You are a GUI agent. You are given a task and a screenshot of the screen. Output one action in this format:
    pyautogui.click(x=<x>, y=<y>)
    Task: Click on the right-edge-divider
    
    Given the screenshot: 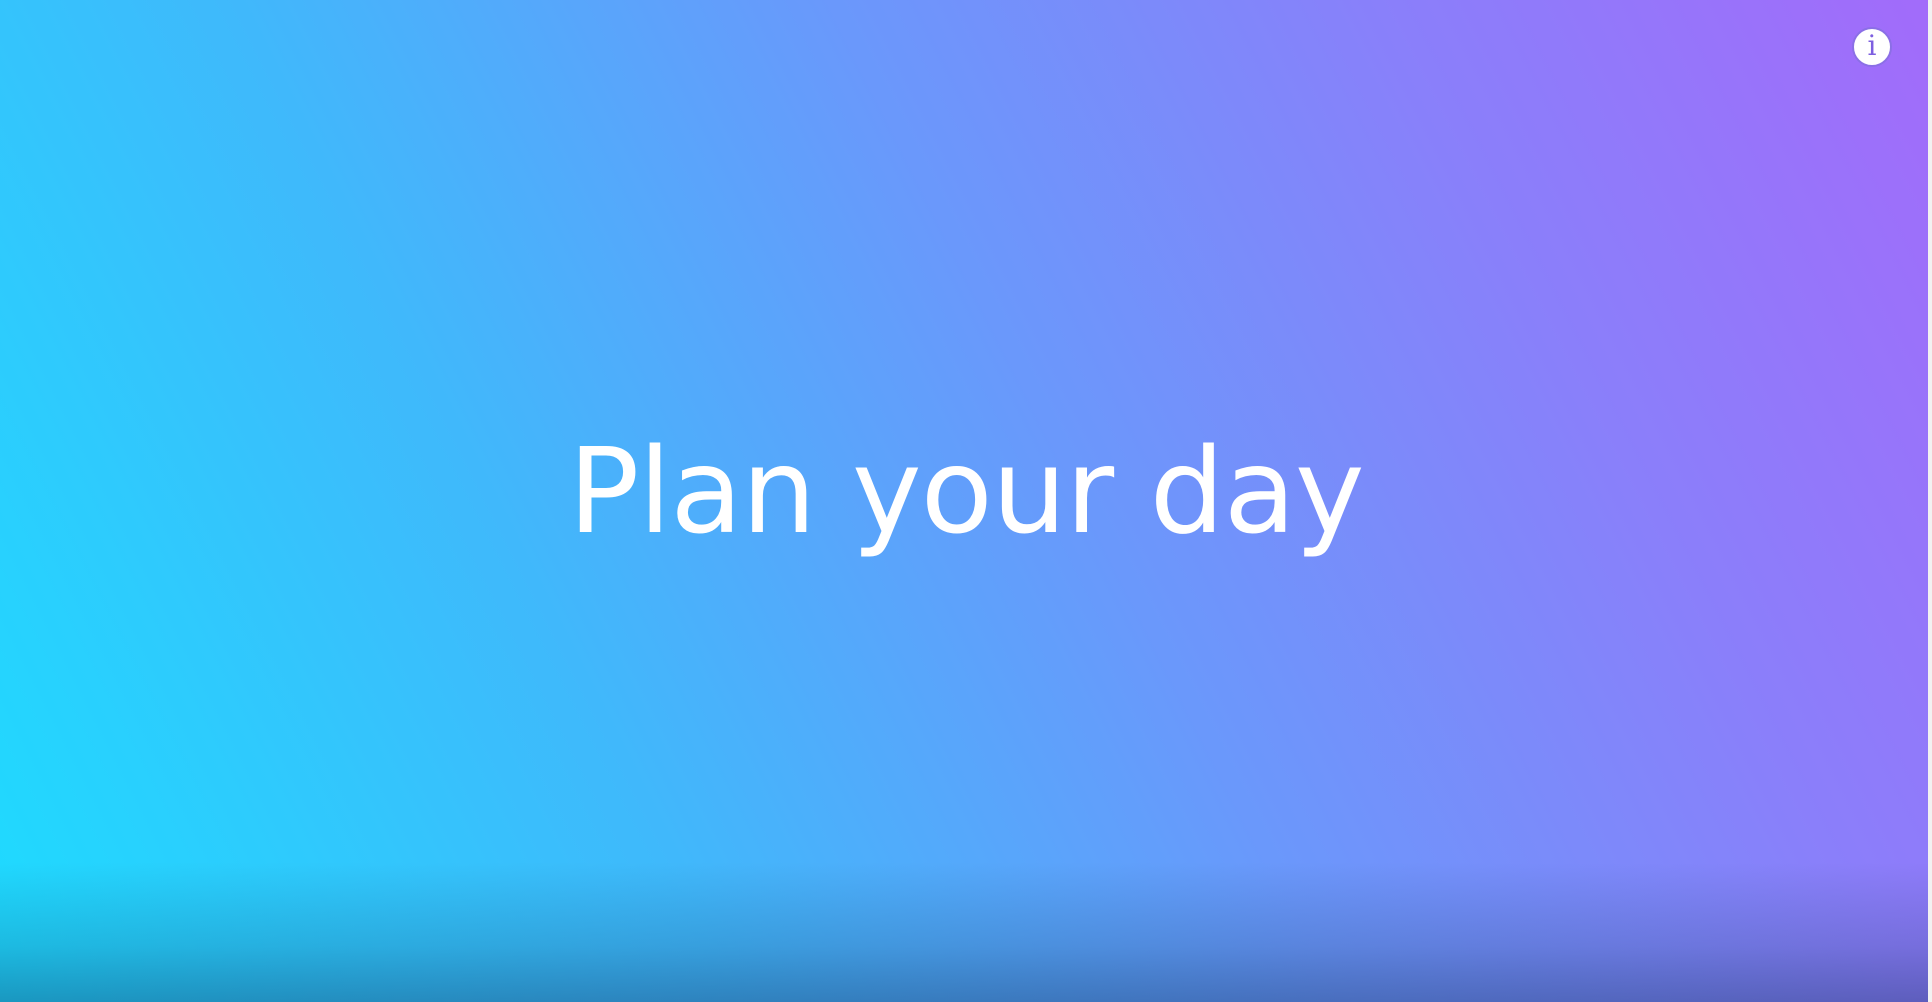 What is the action you would take?
    pyautogui.click(x=1930, y=501)
    